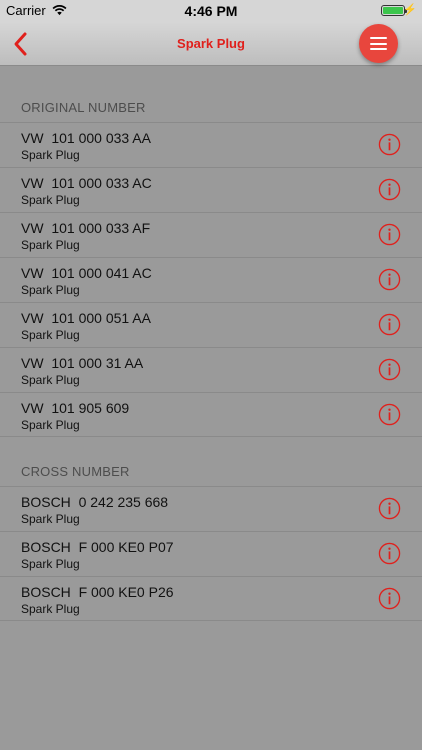 The width and height of the screenshot is (422, 750). Describe the element at coordinates (86, 273) in the screenshot. I see `part-number: VW 101 000 041 AC` at that location.